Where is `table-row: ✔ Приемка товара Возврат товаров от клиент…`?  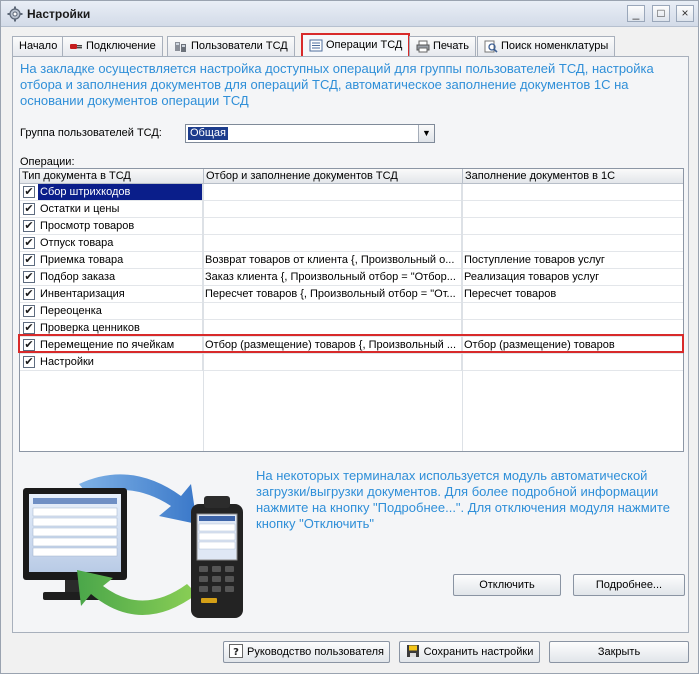
table-row: ✔ Приемка товара Возврат товаров от клиент… is located at coordinates (351, 260).